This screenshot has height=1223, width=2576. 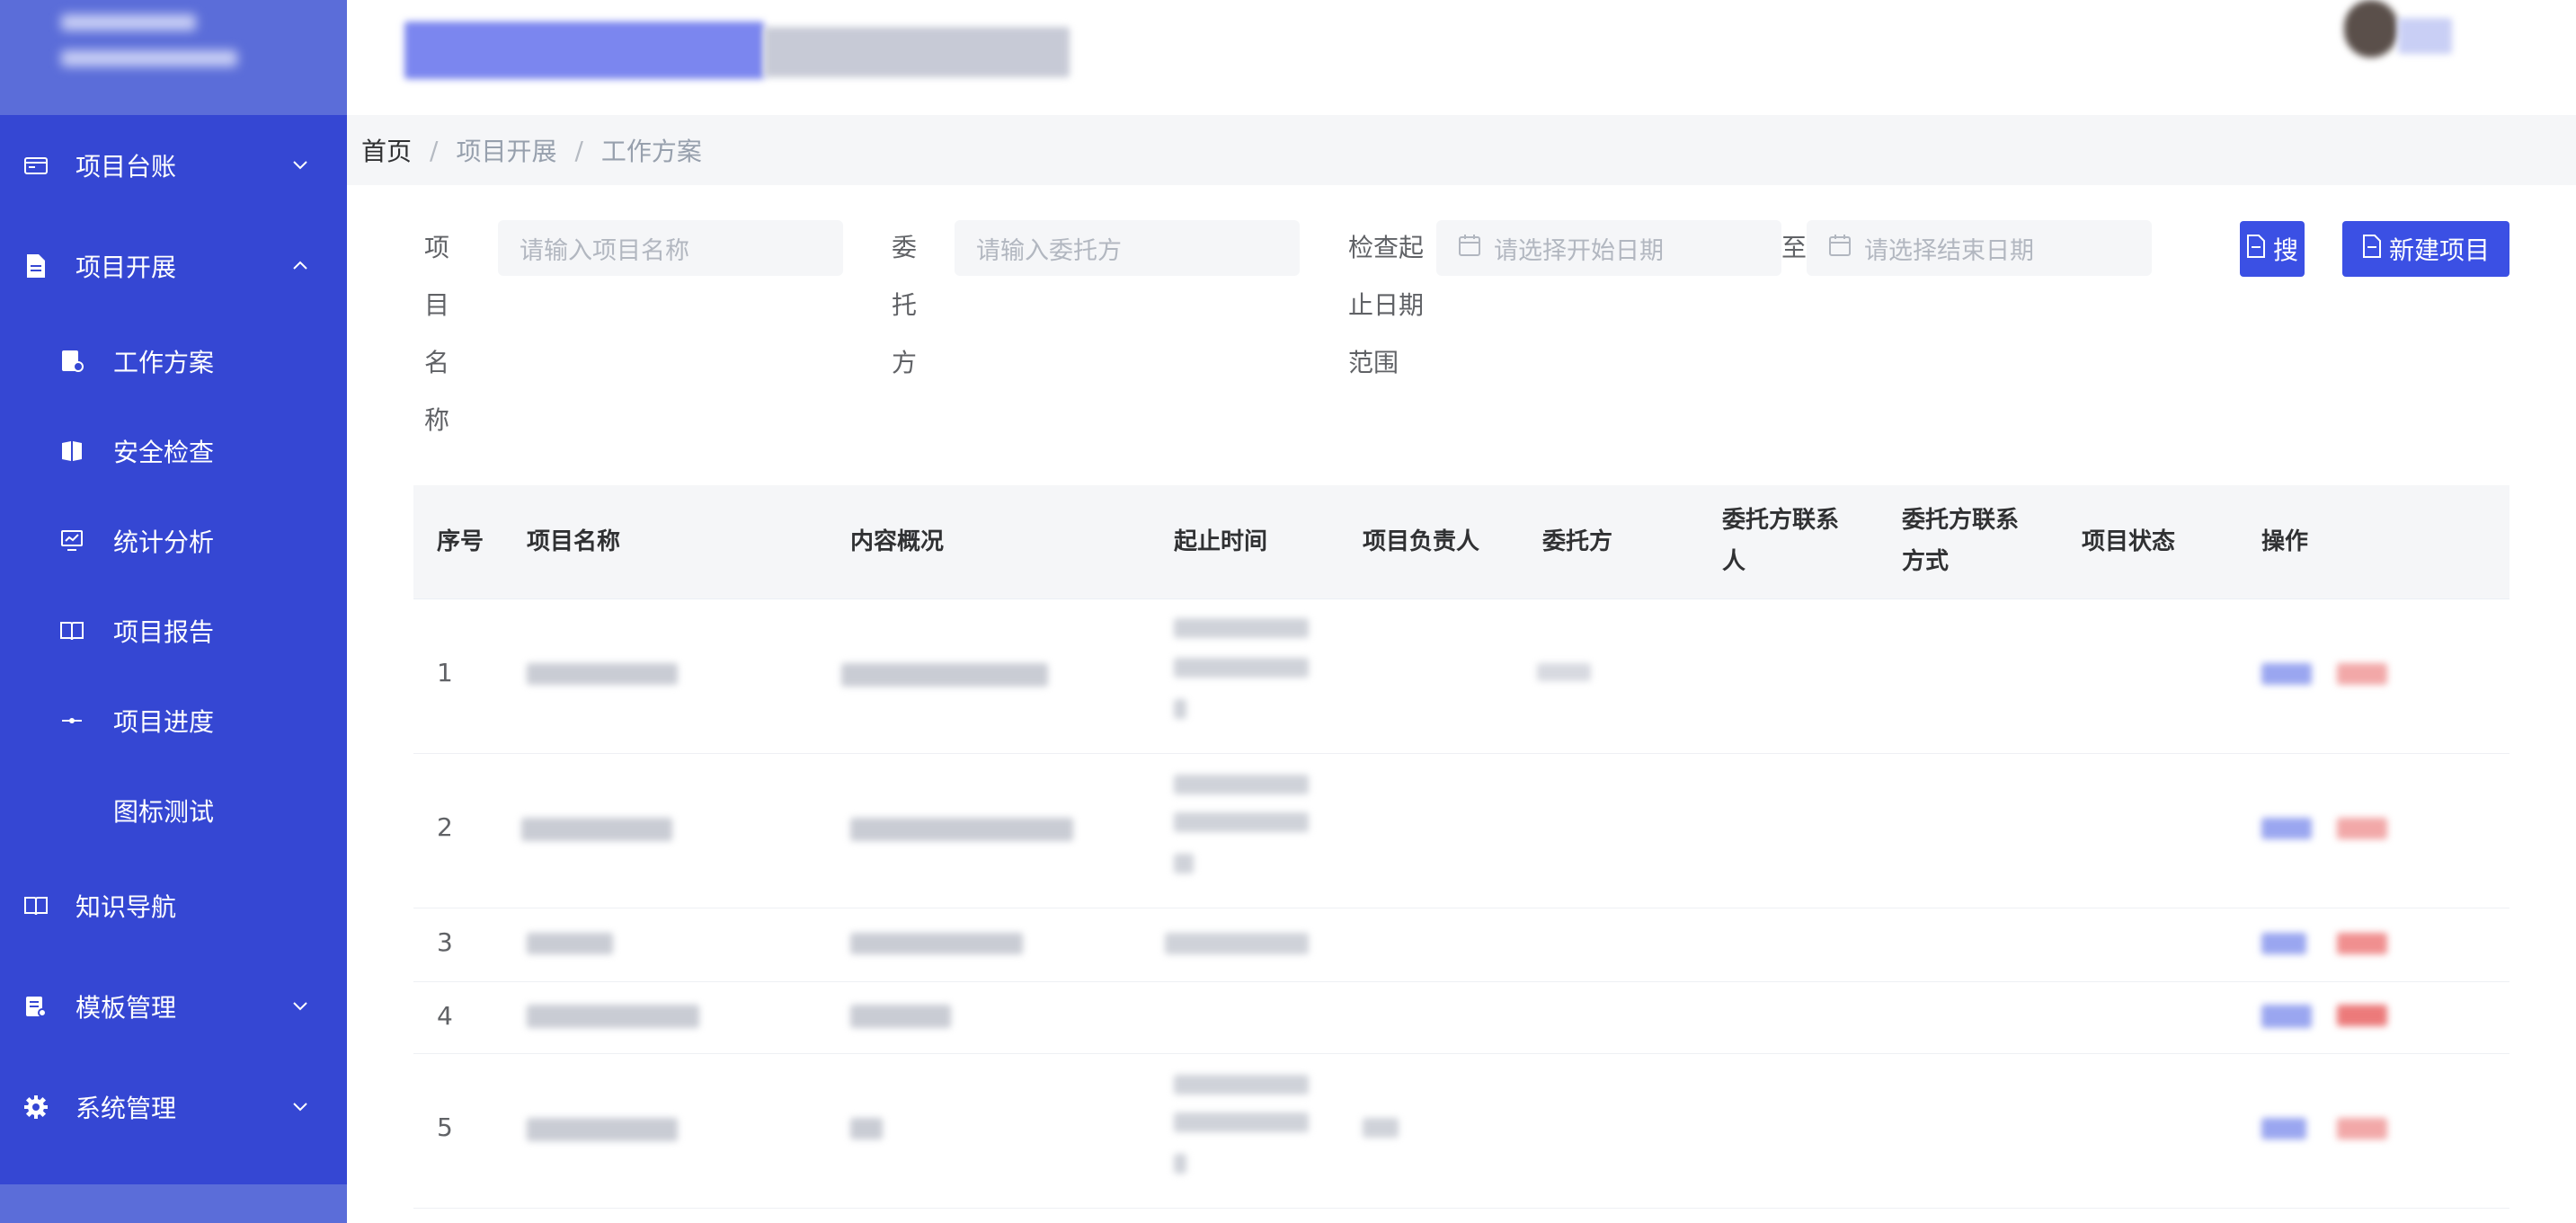 I want to click on sidebar-item-system-mgmt: 系统管理, so click(x=173, y=1107).